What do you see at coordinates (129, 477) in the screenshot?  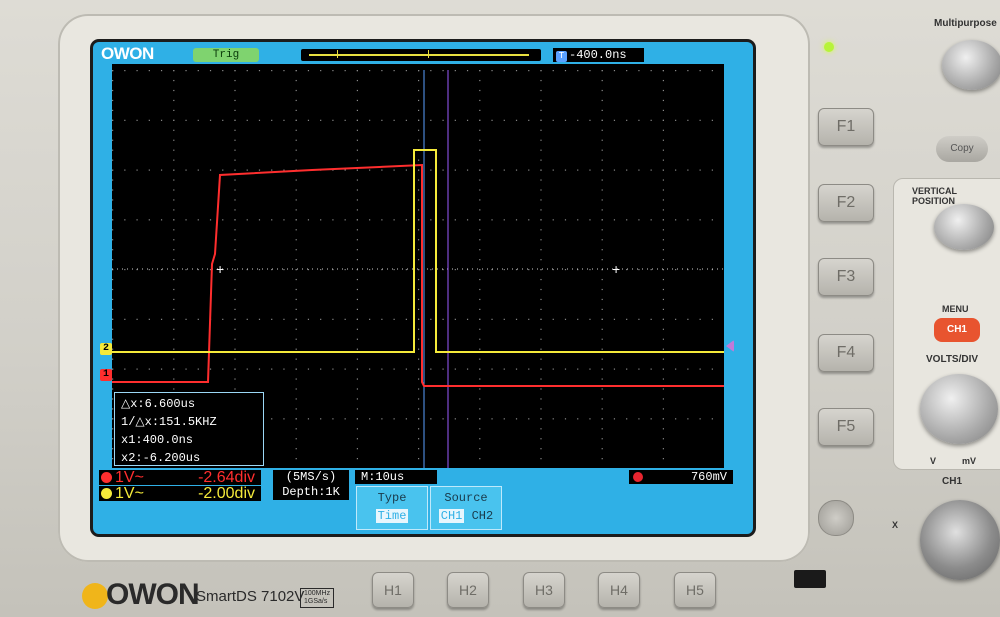 I see `ch1-scale: 1V~` at bounding box center [129, 477].